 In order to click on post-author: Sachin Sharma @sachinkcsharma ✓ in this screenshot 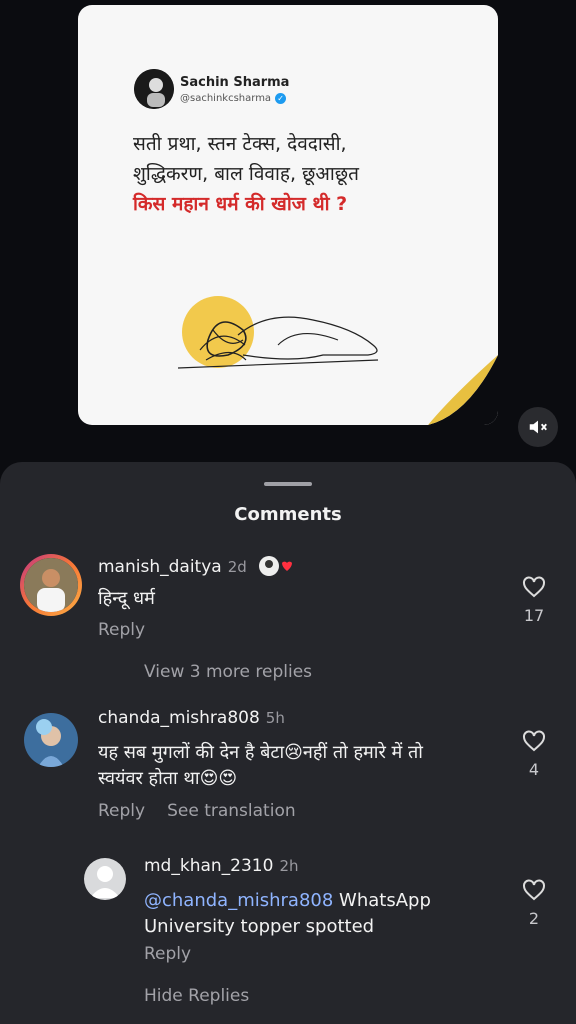, I will do `click(211, 89)`.